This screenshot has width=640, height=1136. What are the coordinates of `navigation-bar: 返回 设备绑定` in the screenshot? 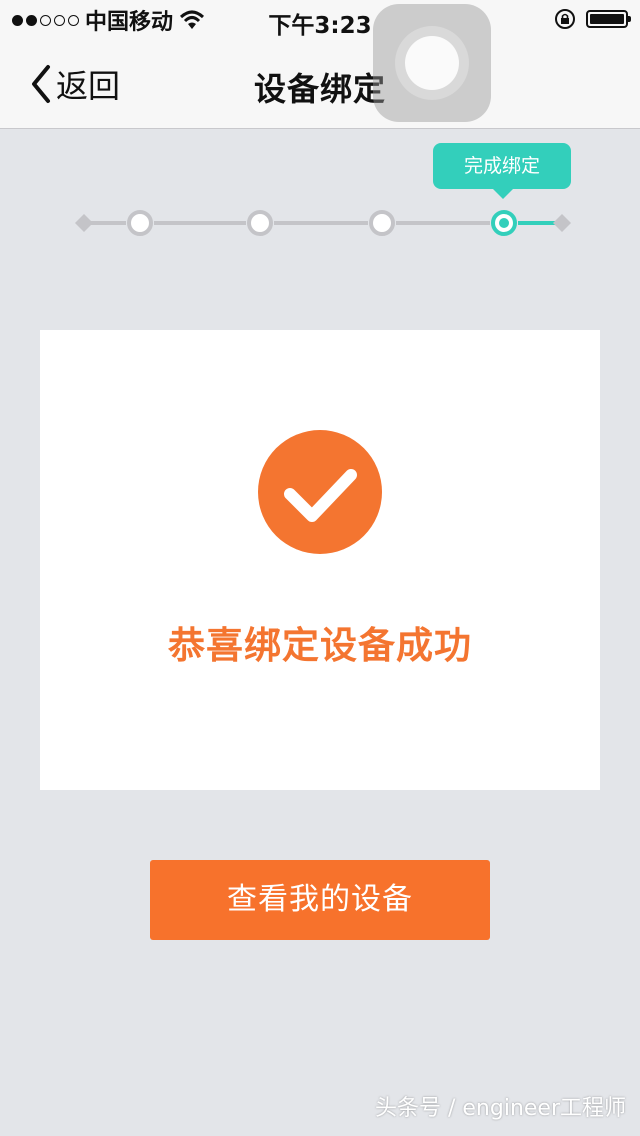 It's located at (320, 84).